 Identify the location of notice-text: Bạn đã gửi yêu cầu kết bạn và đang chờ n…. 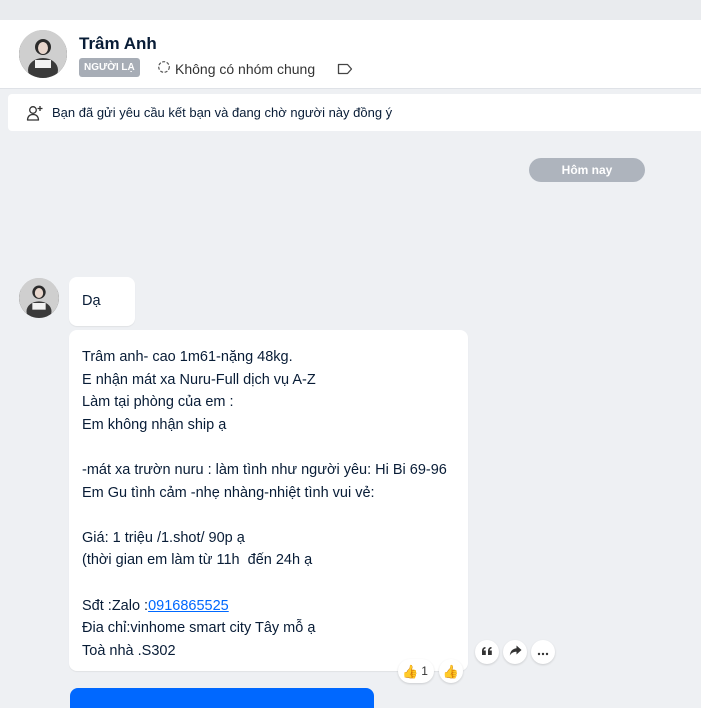
(222, 112).